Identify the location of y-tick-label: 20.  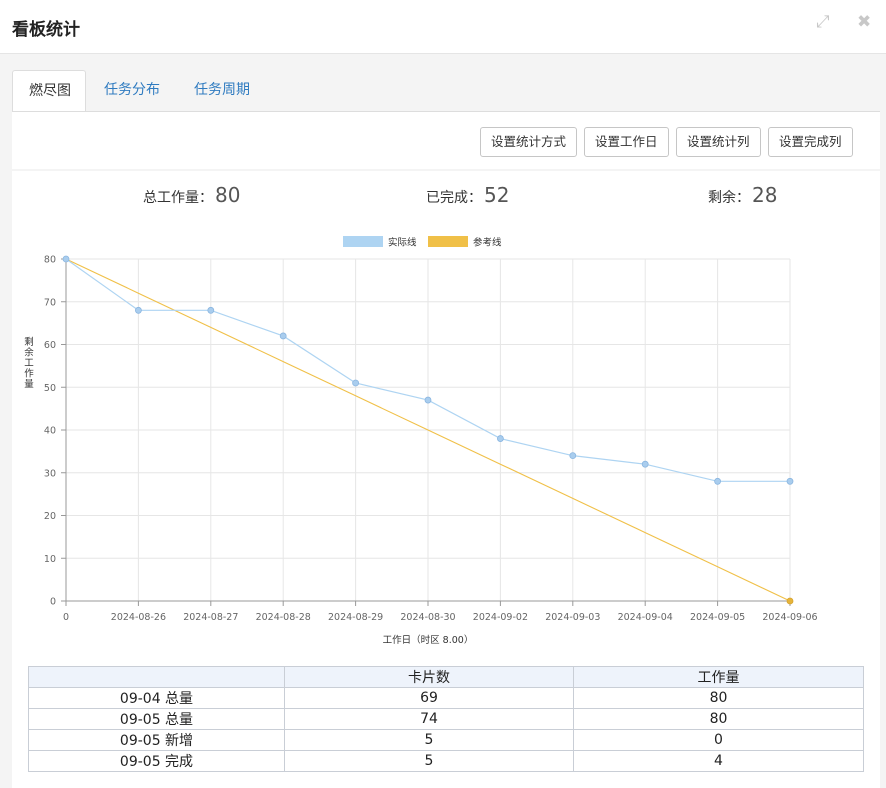
(50, 516).